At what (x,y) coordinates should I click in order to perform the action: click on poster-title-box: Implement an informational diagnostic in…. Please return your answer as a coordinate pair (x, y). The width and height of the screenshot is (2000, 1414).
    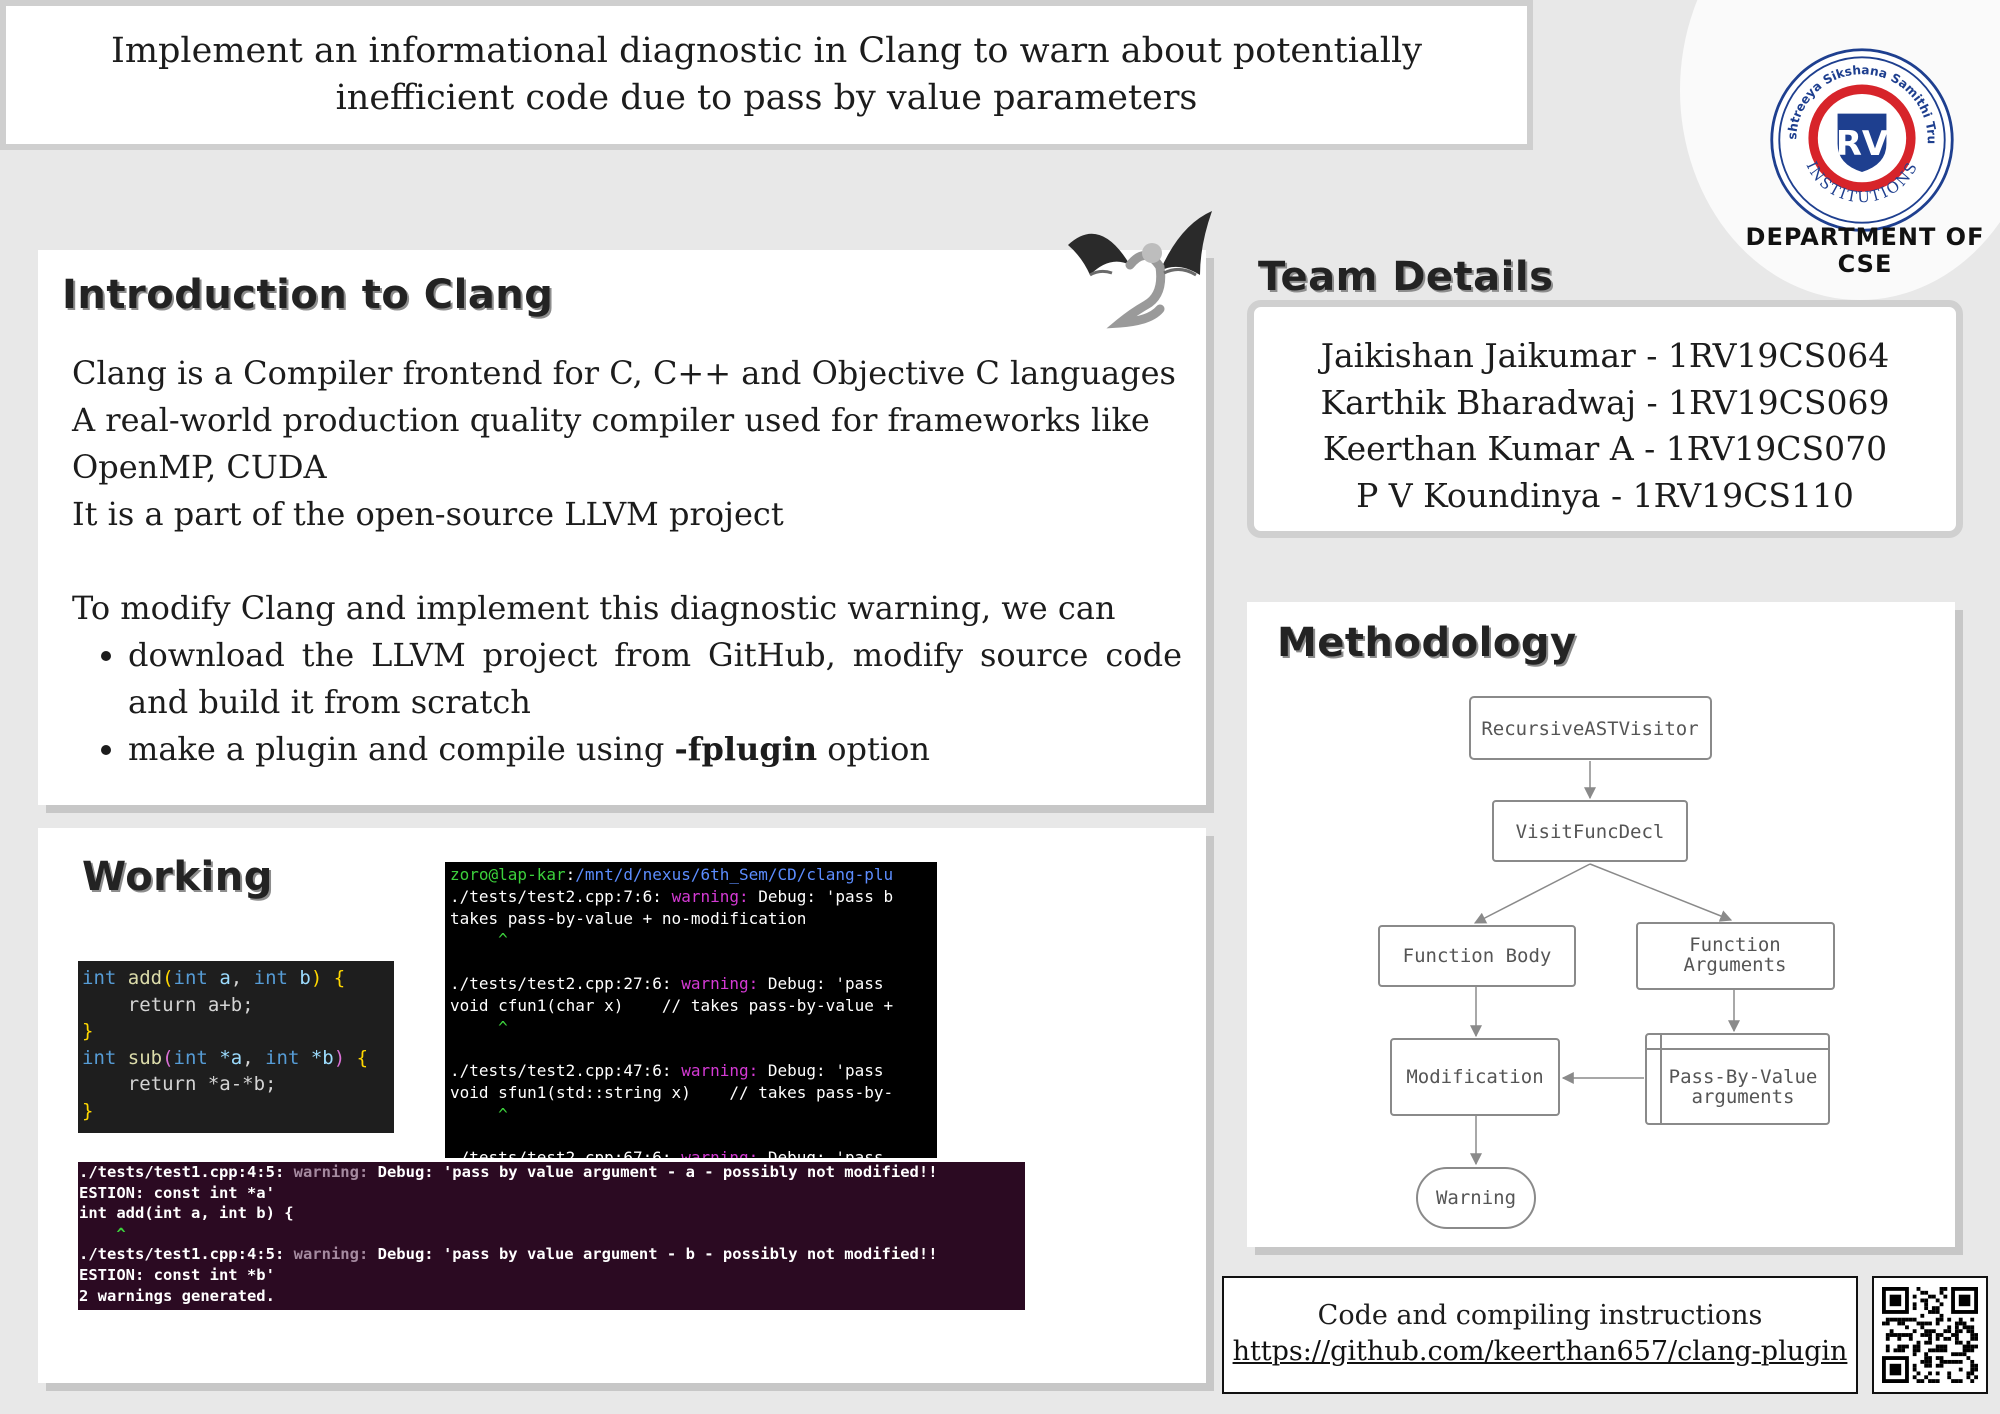
    Looking at the image, I should click on (766, 75).